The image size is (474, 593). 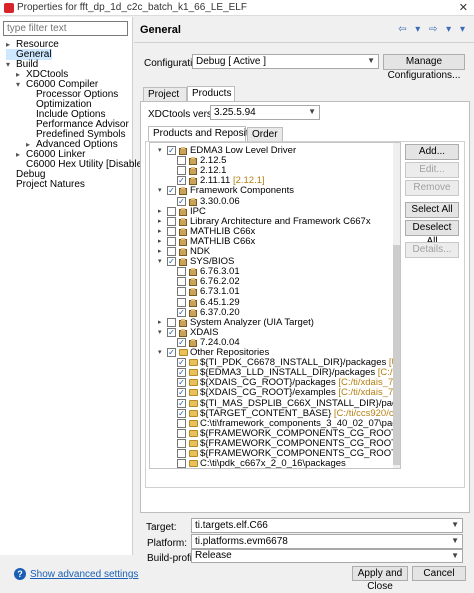 What do you see at coordinates (275, 171) in the screenshot?
I see `product-row: 2.12.1` at bounding box center [275, 171].